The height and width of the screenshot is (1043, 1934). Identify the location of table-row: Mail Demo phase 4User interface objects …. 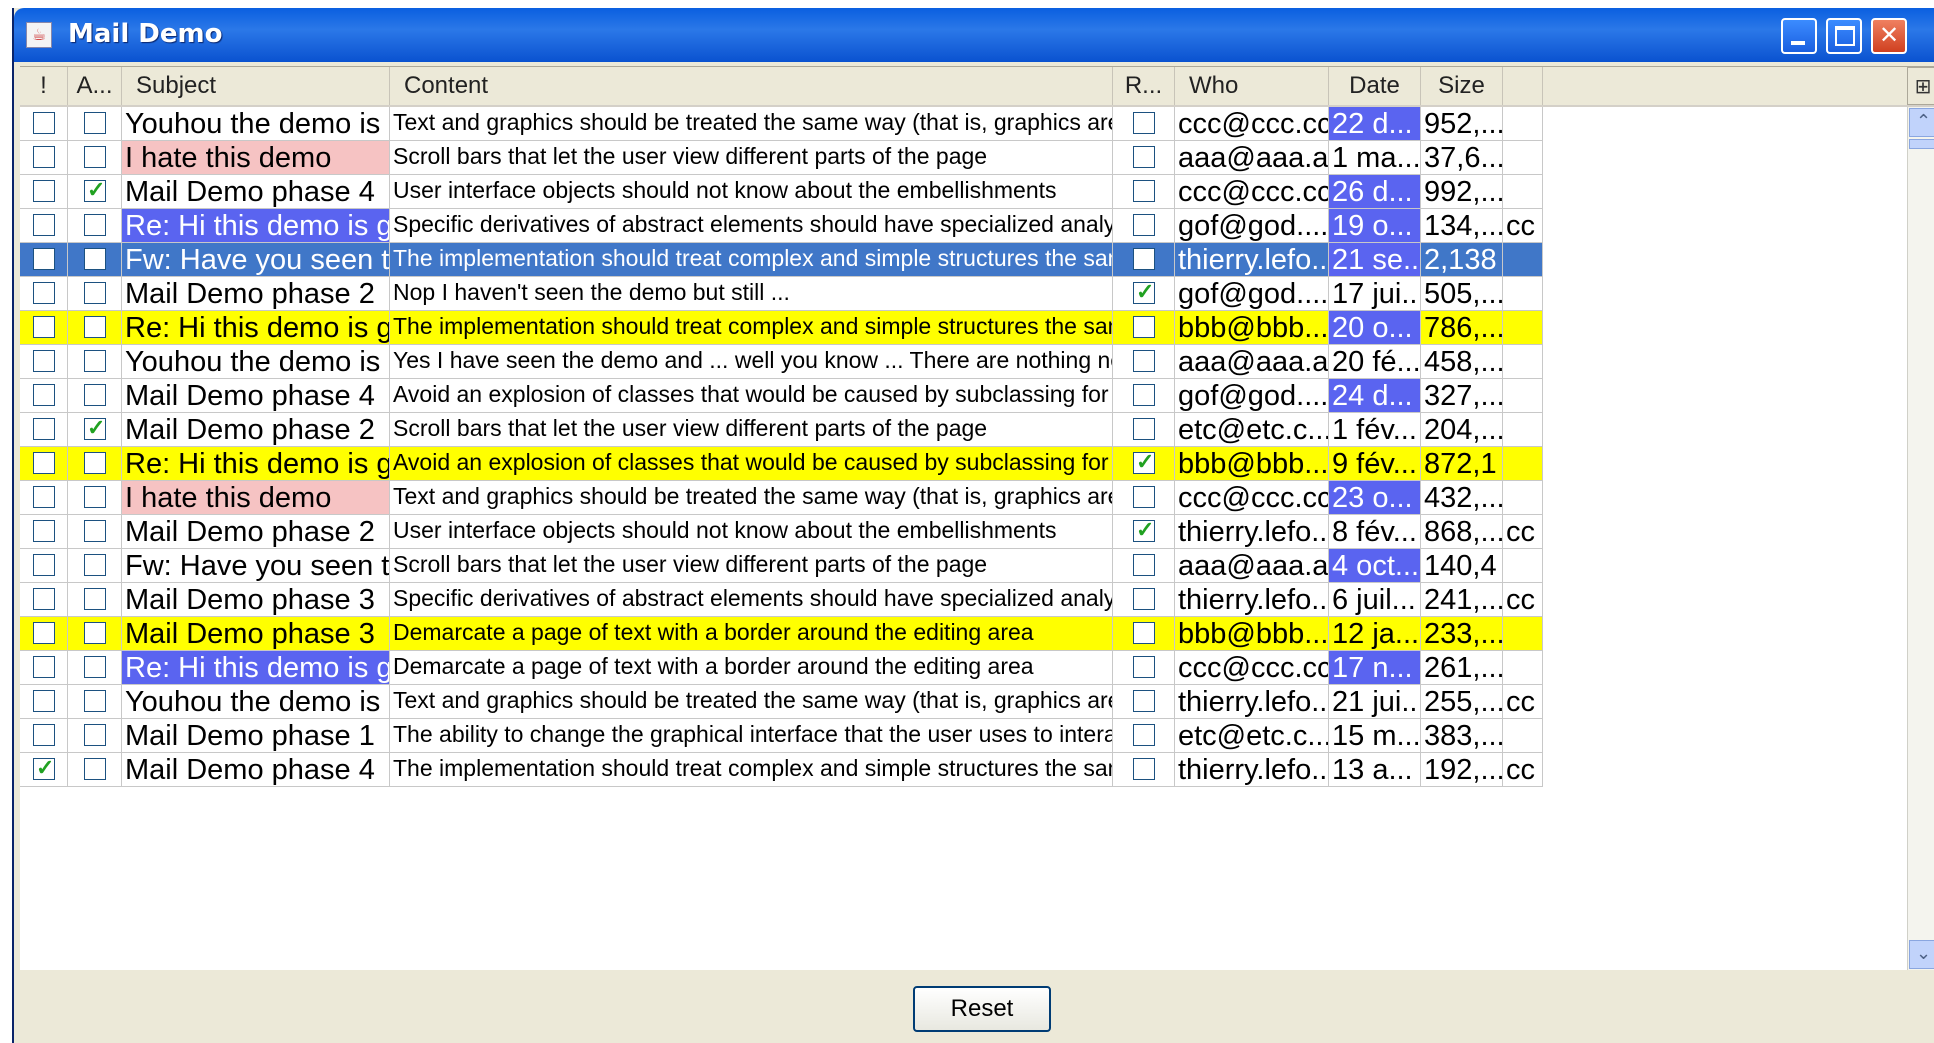
(781, 192).